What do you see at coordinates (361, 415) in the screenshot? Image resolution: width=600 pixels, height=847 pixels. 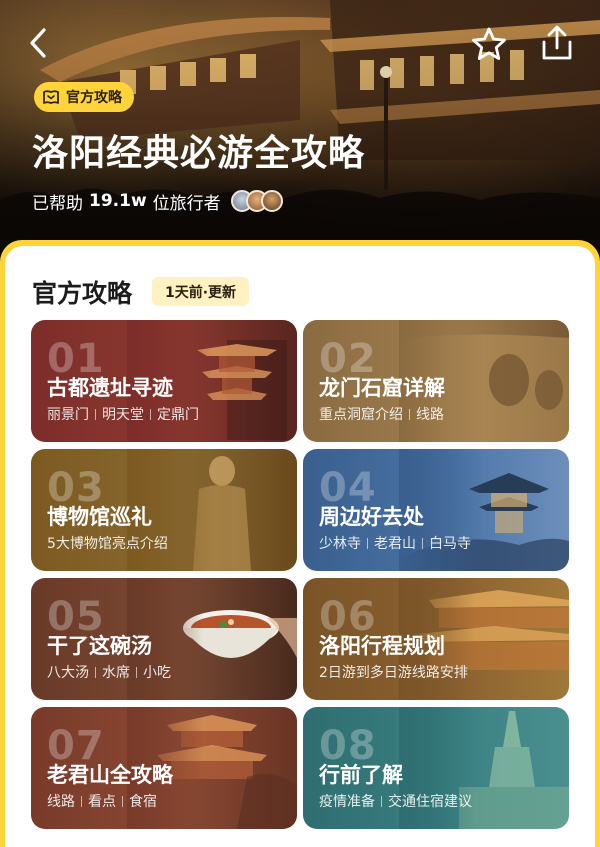 I see `card-tag: 重点洞窟介绍` at bounding box center [361, 415].